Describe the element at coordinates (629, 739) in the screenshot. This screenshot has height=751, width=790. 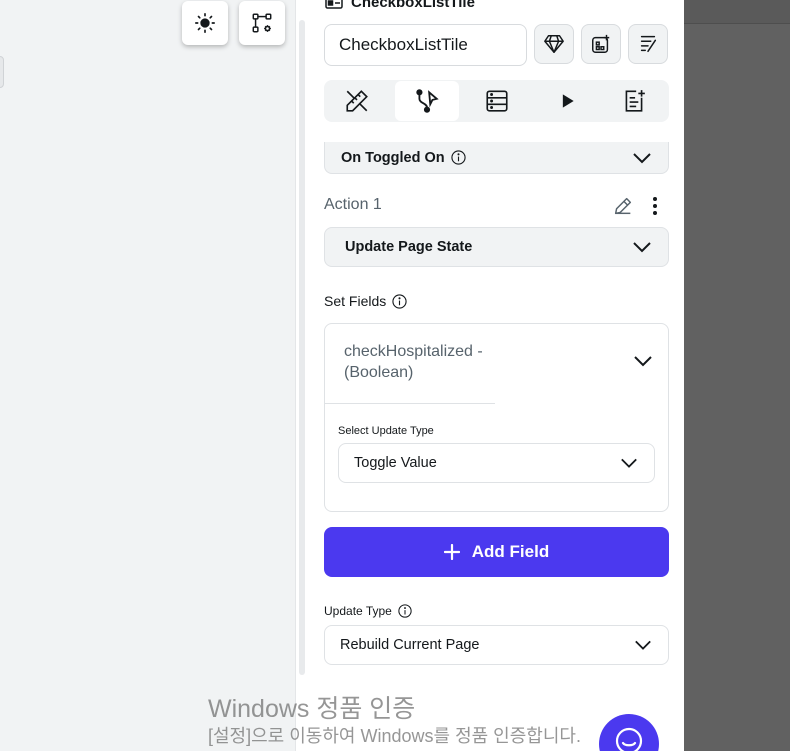
I see `chat-icon` at that location.